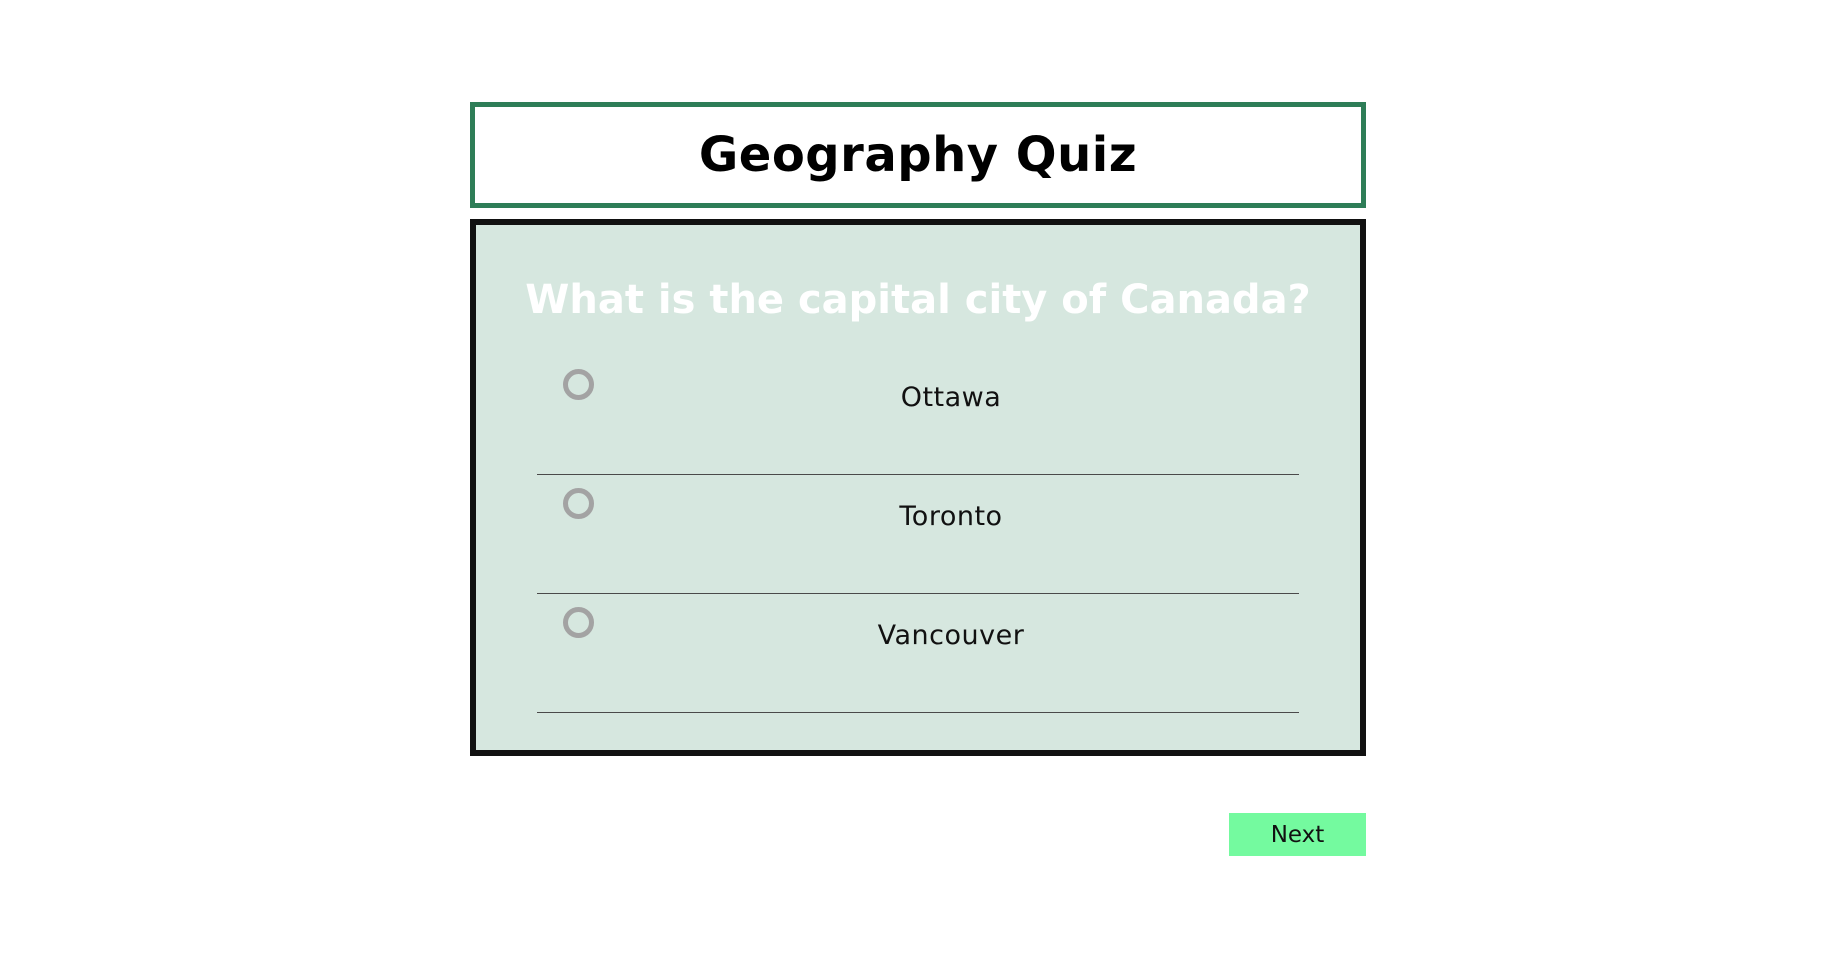 Image resolution: width=1830 pixels, height=959 pixels. What do you see at coordinates (1297, 834) in the screenshot?
I see `next-button: Next` at bounding box center [1297, 834].